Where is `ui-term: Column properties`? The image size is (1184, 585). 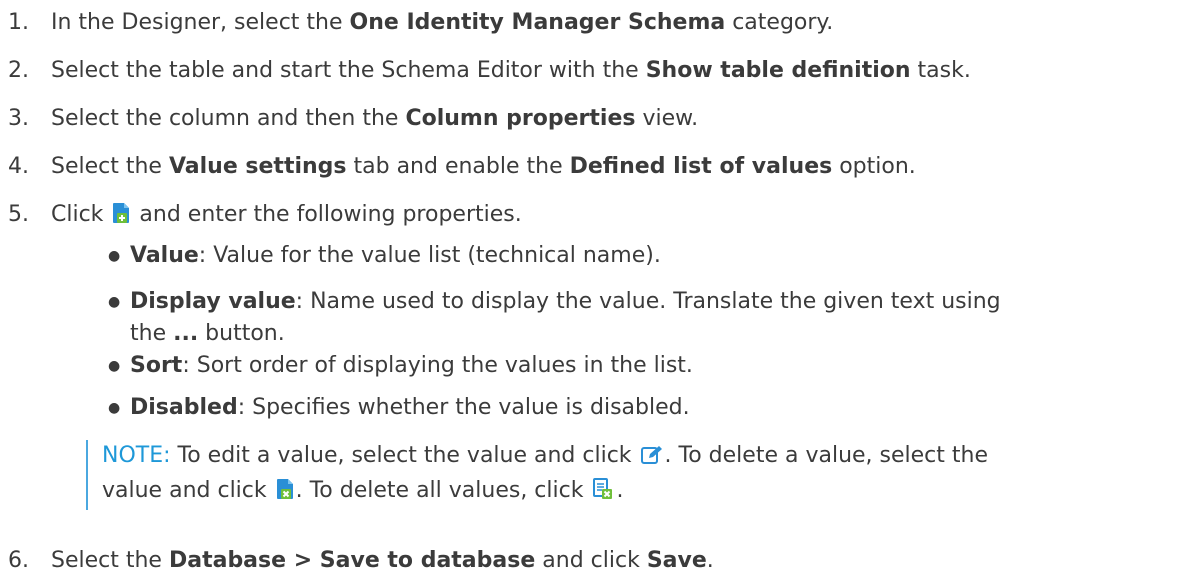
ui-term: Column properties is located at coordinates (520, 118).